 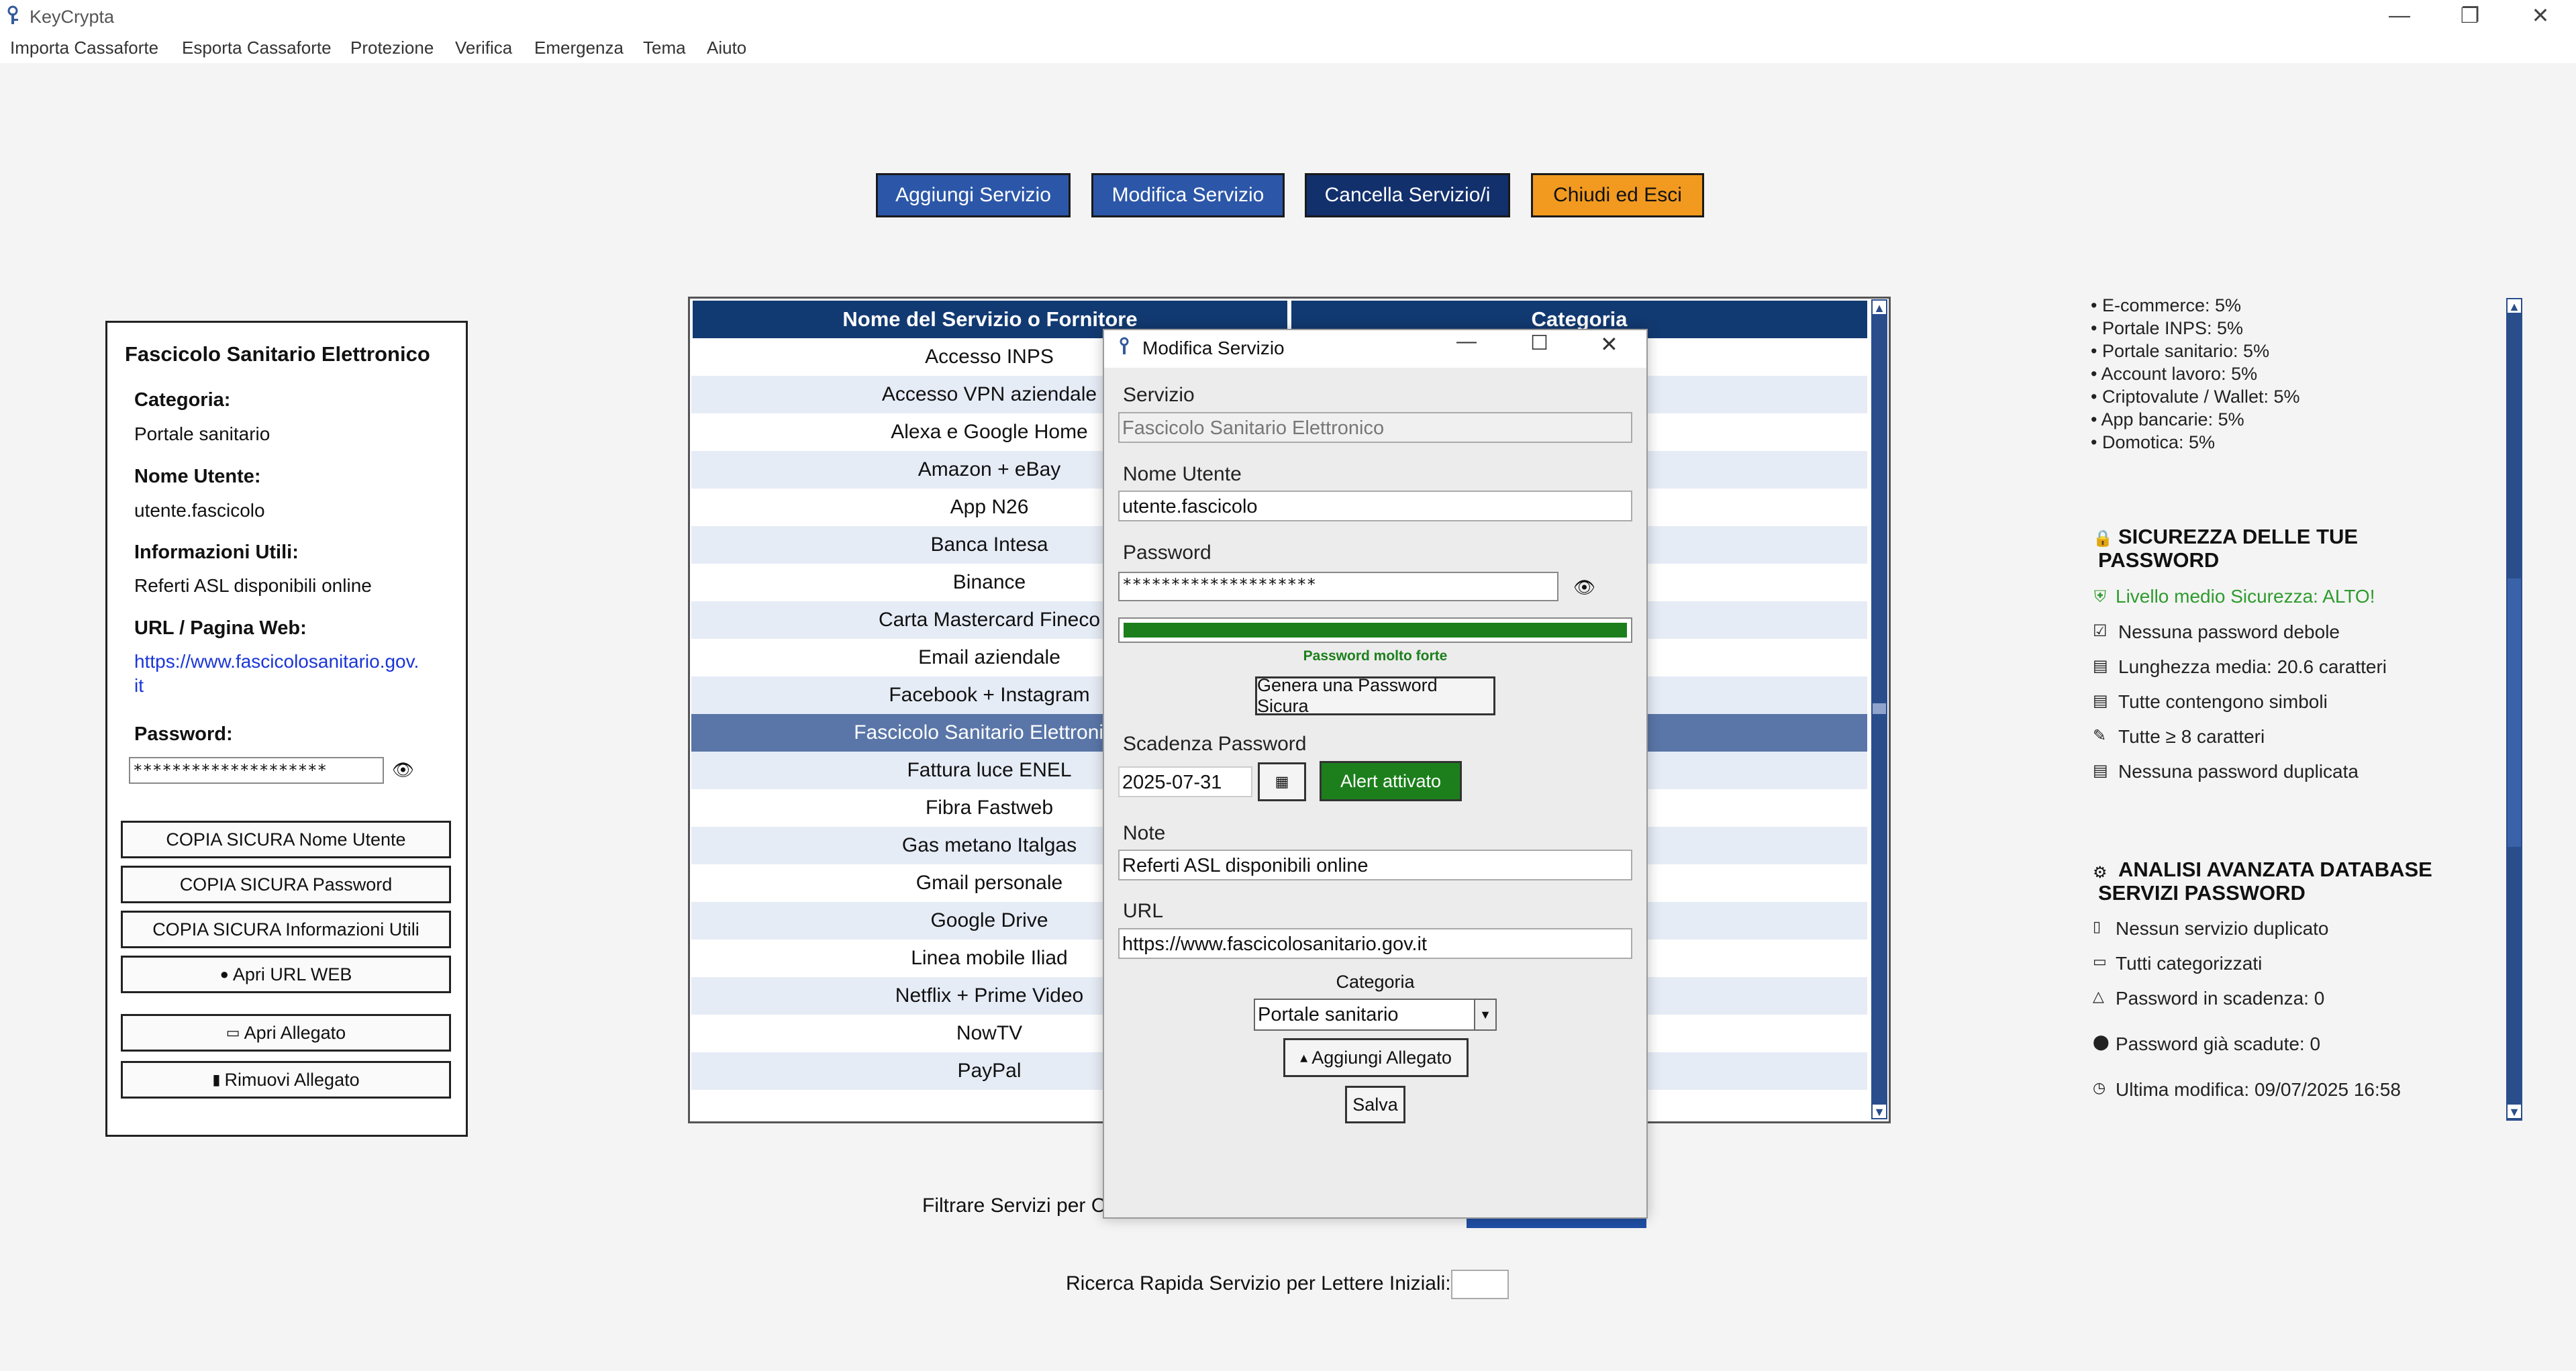 I want to click on stats-scroll-down-icon: ▼, so click(x=2514, y=1111).